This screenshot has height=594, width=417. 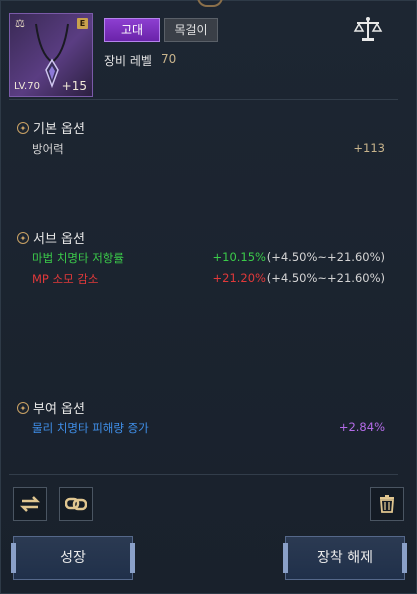 I want to click on sub-row-2-value: +21.20%, so click(x=239, y=278).